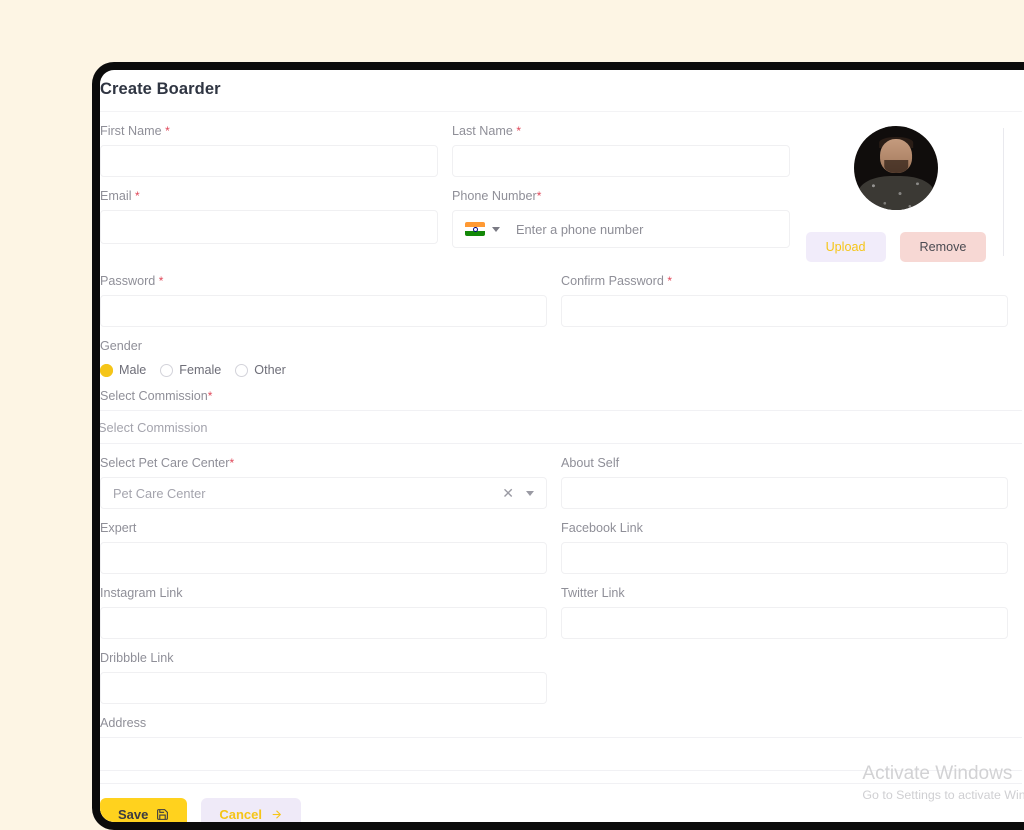 The height and width of the screenshot is (830, 1024). I want to click on instagram-link-label: Instagram Link, so click(141, 593).